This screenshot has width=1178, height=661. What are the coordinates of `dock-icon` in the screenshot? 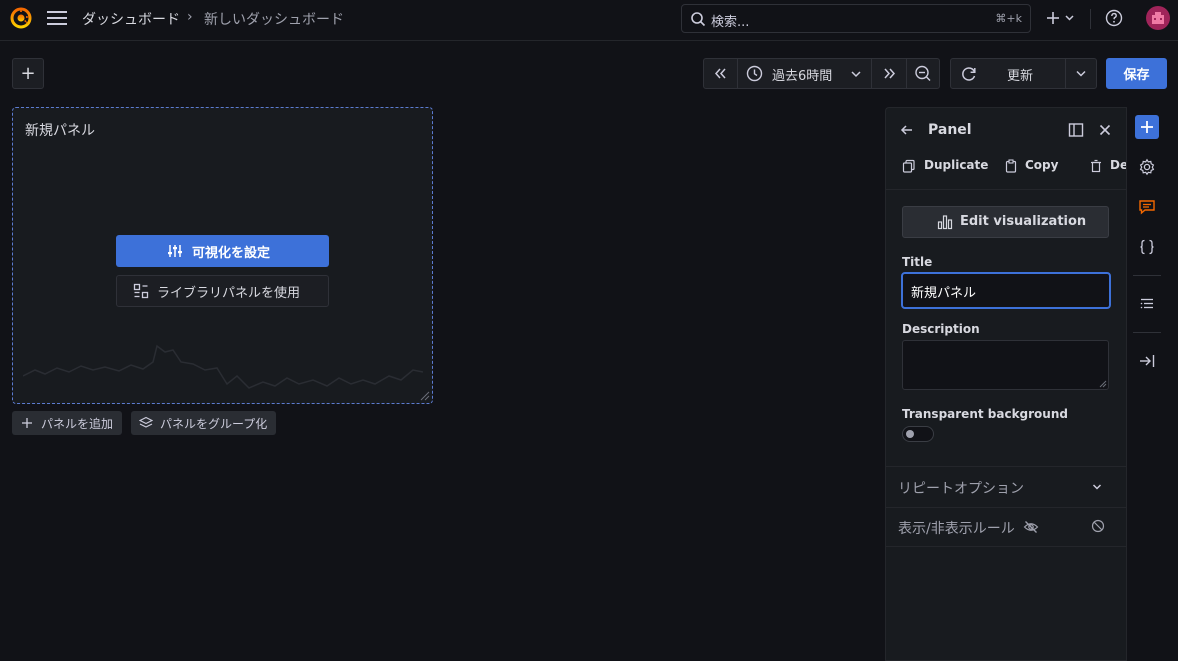 It's located at (1076, 130).